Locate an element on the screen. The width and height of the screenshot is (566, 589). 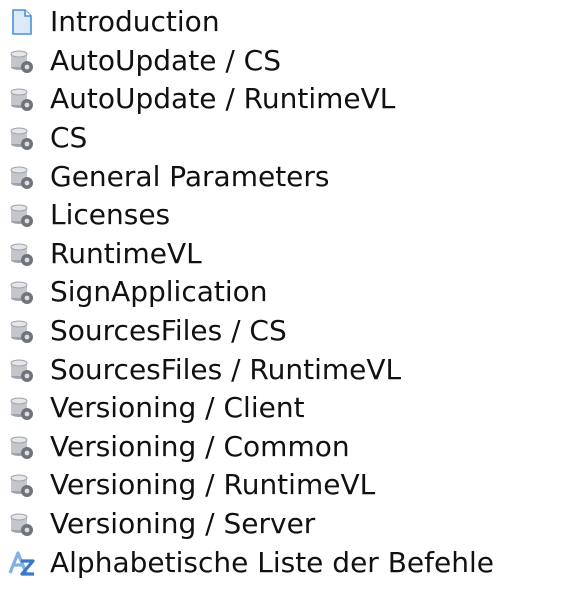
tree-item-sourcesfiles-runtimevl: SourcesFiles / RuntimeVL is located at coordinates (283, 369).